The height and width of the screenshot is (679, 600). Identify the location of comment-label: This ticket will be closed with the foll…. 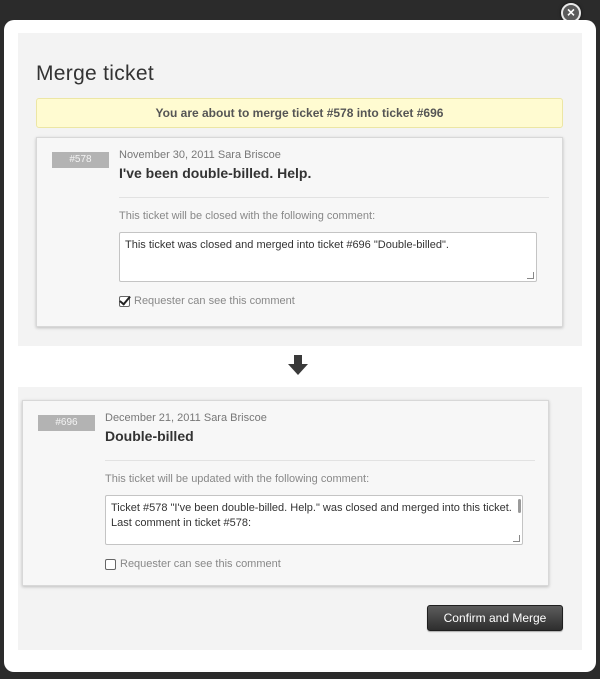
(247, 216).